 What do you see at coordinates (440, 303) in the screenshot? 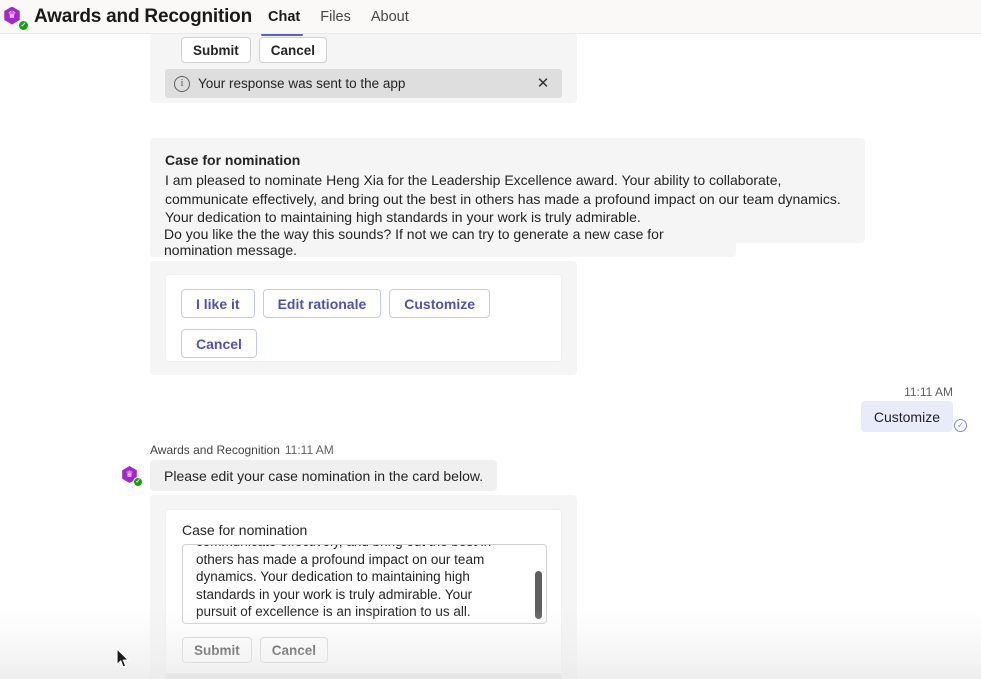
I see `customize-button: Customize` at bounding box center [440, 303].